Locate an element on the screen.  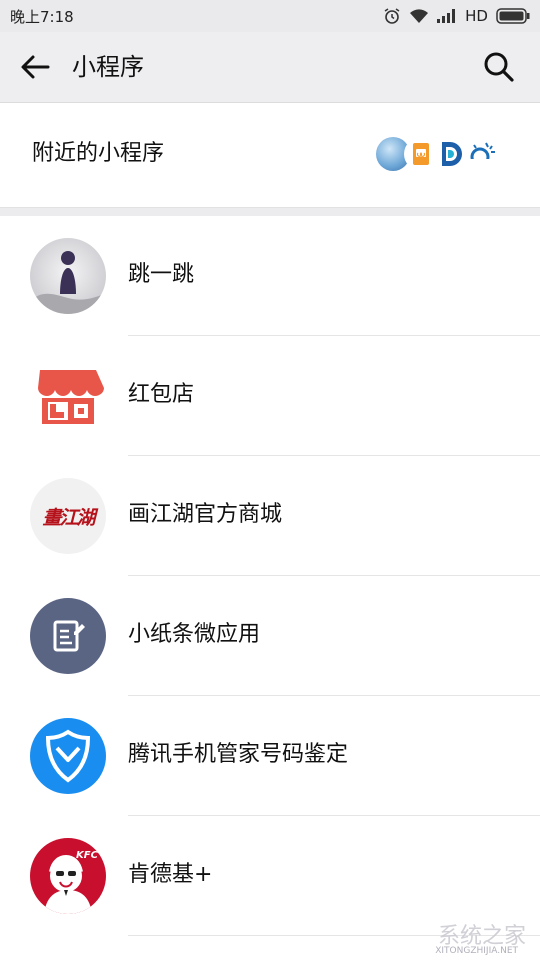
hua-jianghu-logo-text: 畫江湖 is located at coordinates (68, 517).